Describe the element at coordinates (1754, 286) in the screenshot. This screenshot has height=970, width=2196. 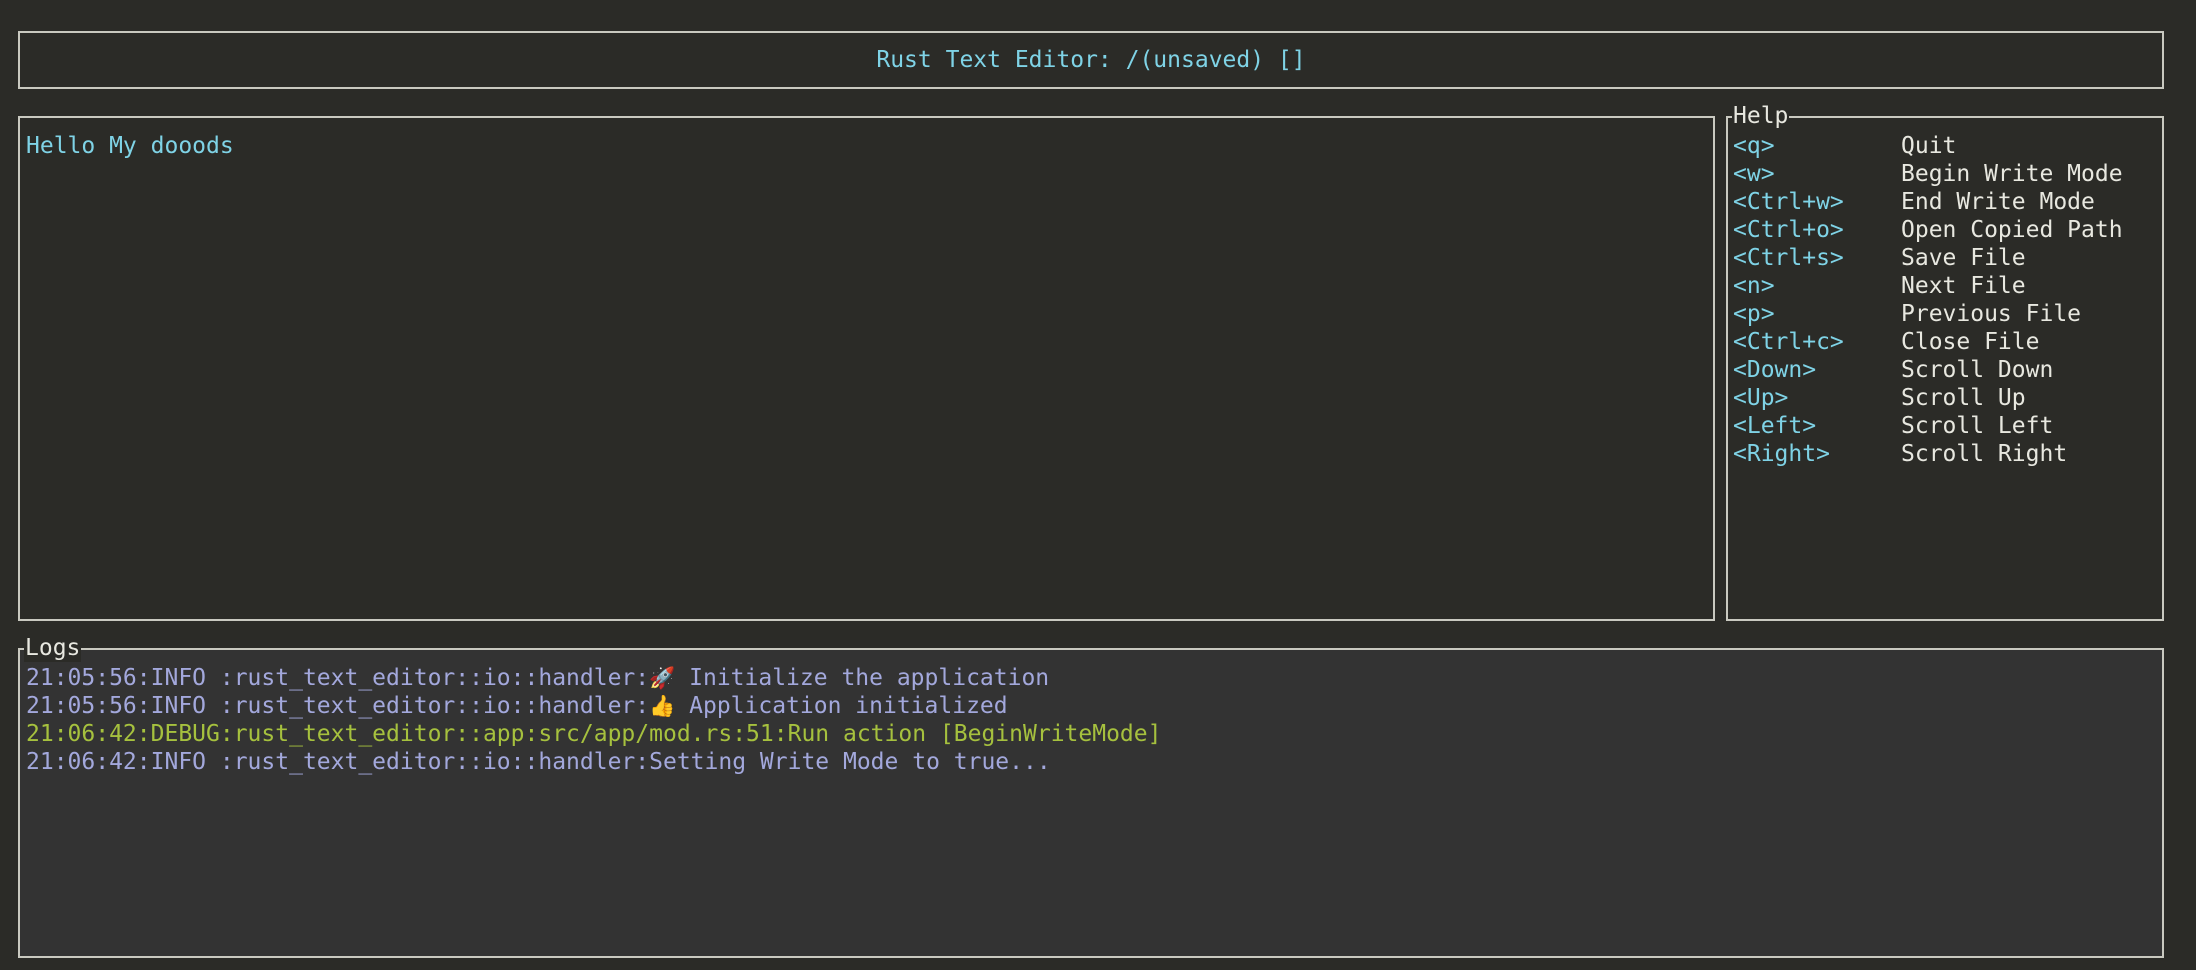
I see `help-key: <n>` at that location.